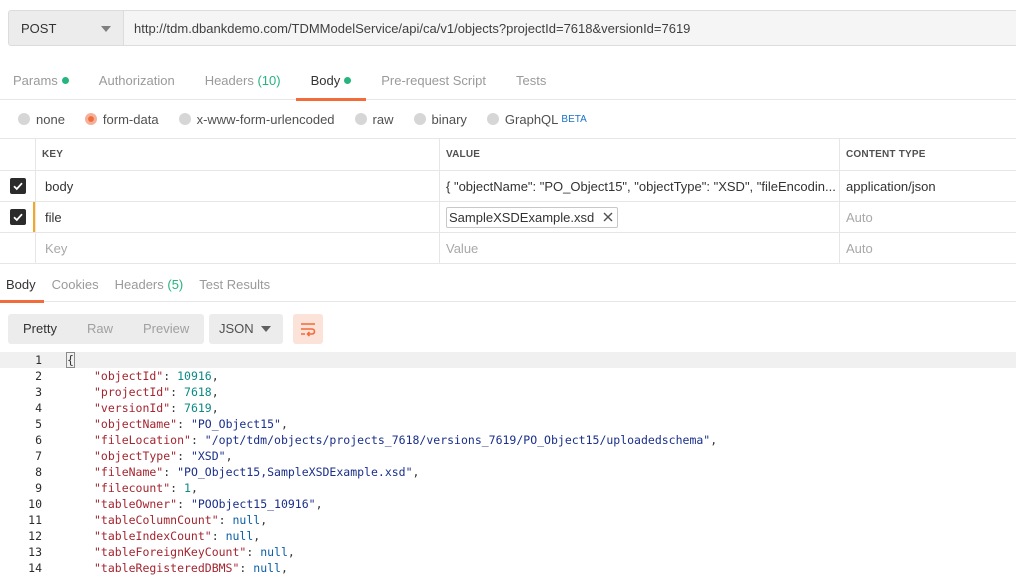 The image size is (1016, 578). What do you see at coordinates (175, 284) in the screenshot?
I see `response-headers-count-badge: (5)` at bounding box center [175, 284].